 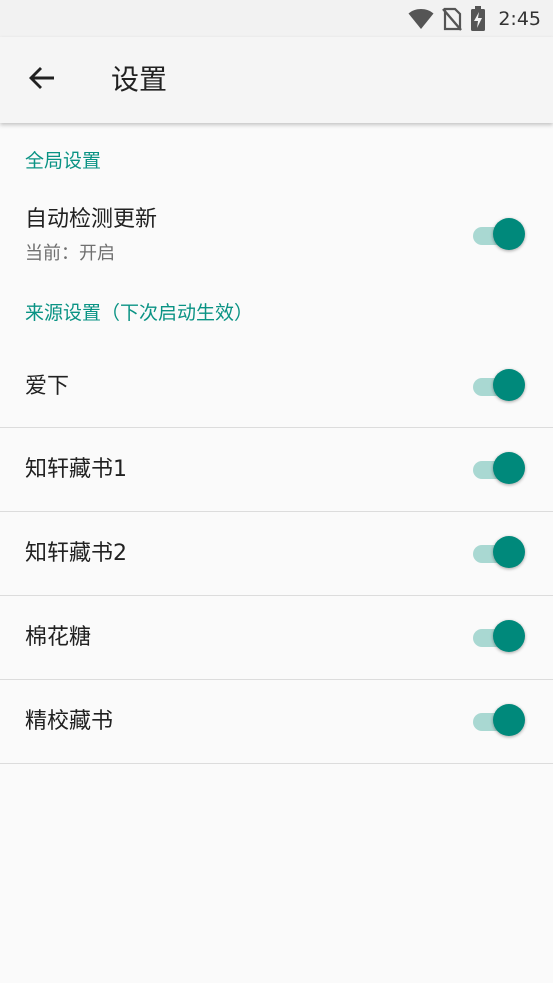 I want to click on section-header-sources: 来源设置（下次启动生效）, so click(x=139, y=313).